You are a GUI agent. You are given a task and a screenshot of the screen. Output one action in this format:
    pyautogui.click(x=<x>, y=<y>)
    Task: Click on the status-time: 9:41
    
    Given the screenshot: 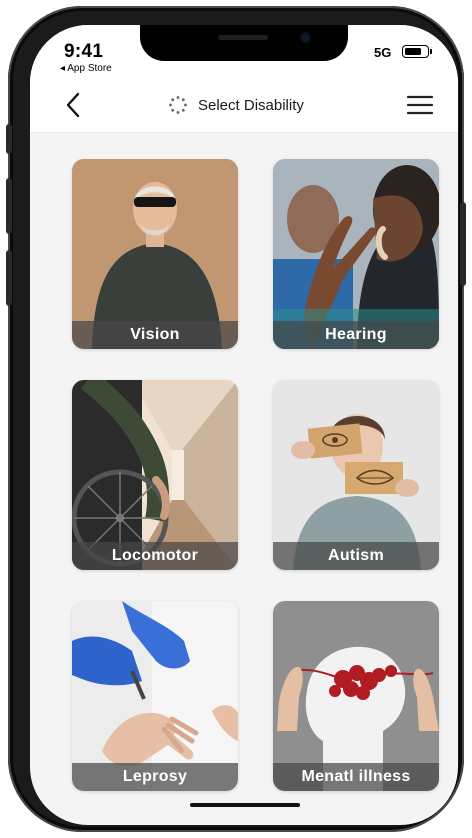 What is the action you would take?
    pyautogui.click(x=84, y=51)
    